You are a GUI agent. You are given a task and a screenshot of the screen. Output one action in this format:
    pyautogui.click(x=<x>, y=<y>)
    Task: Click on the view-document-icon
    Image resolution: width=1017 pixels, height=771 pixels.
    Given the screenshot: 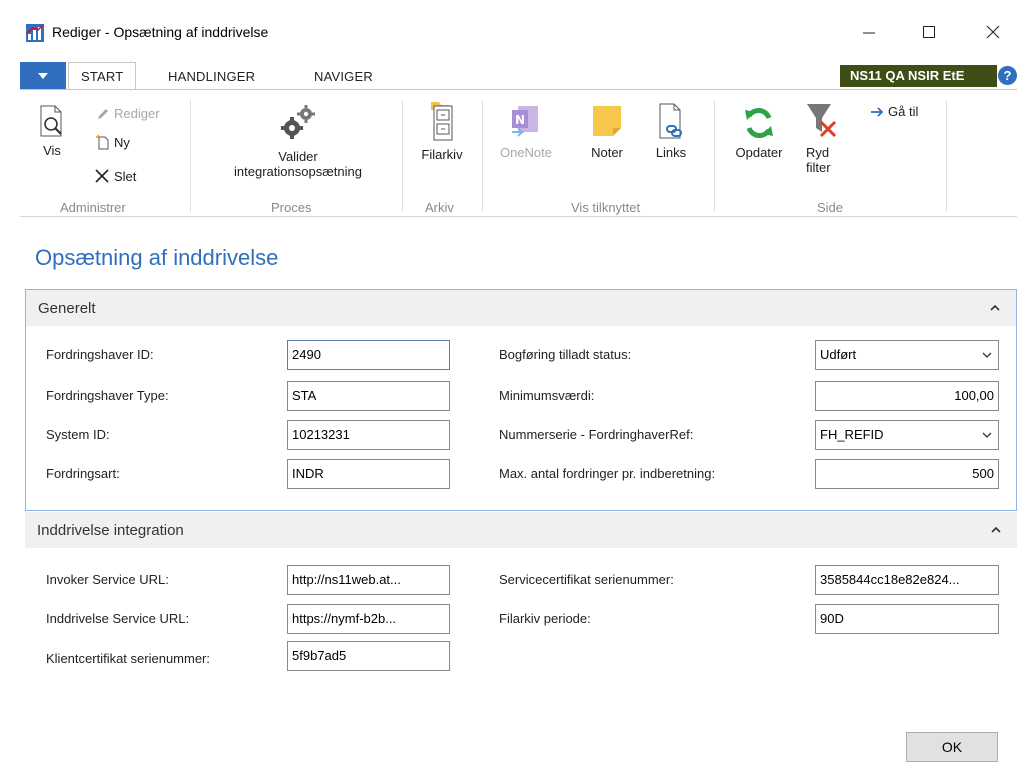 What is the action you would take?
    pyautogui.click(x=51, y=121)
    